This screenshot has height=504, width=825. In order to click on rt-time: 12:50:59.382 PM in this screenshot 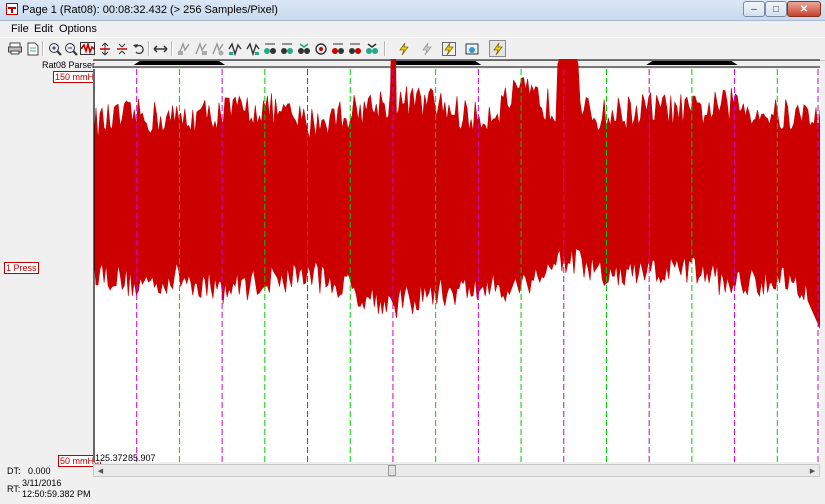, I will do `click(56, 494)`.